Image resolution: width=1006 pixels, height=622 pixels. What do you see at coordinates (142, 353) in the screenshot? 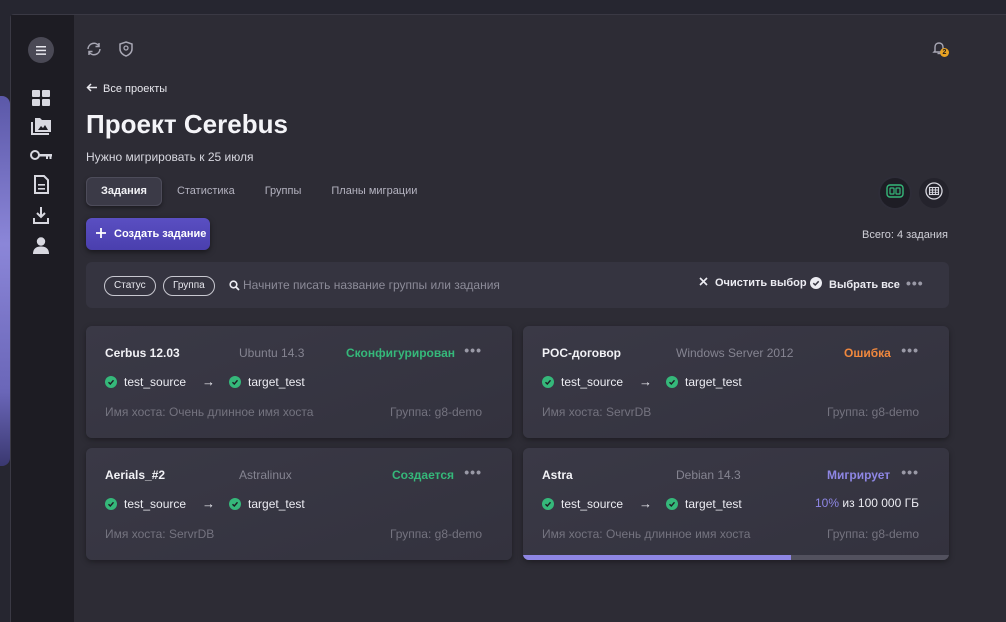
I see `task-name: Cerbus 12.03` at bounding box center [142, 353].